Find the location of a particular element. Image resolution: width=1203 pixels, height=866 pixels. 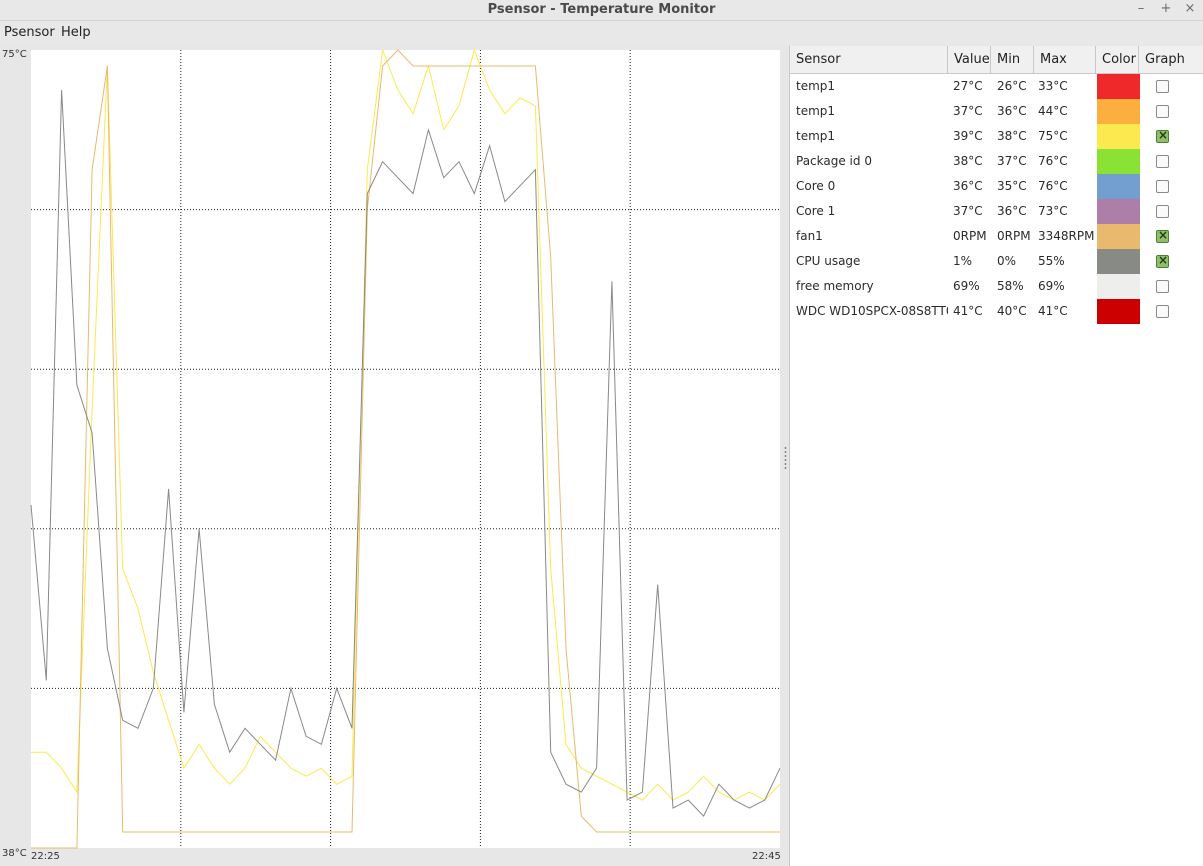

sensor-value: 39°C is located at coordinates (968, 136).